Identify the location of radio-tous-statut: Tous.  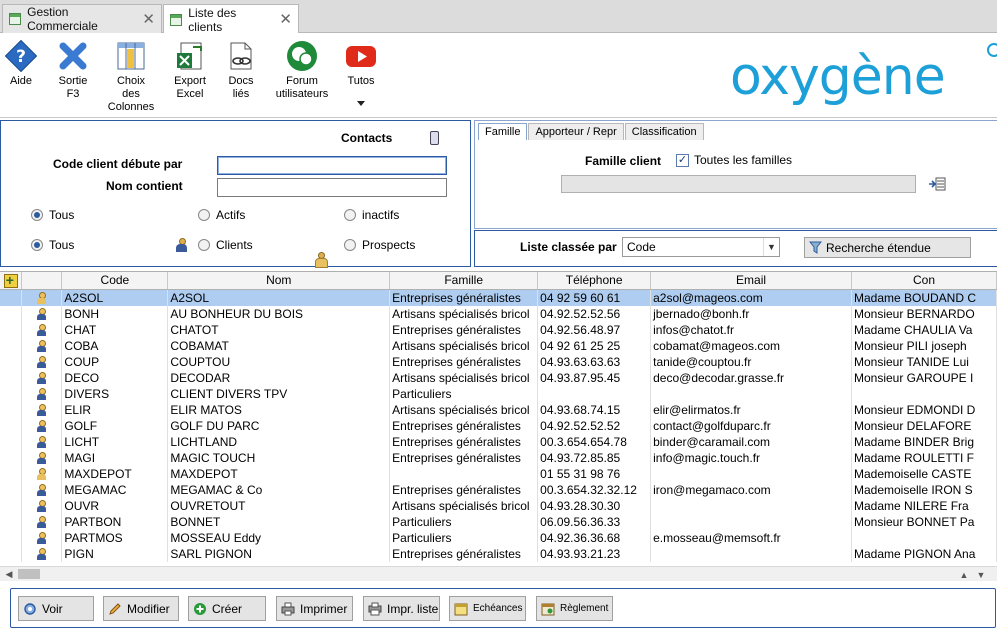
(52, 215).